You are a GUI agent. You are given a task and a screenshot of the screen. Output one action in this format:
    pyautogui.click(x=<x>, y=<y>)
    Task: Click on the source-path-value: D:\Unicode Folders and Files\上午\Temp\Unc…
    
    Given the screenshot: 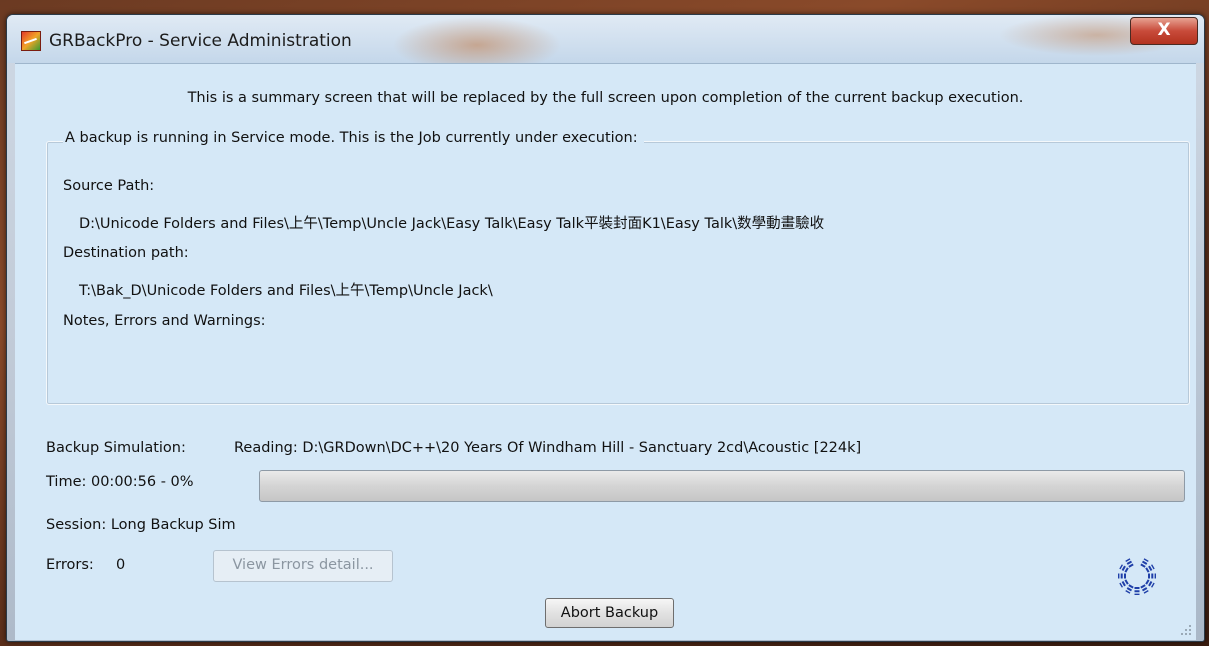 What is the action you would take?
    pyautogui.click(x=452, y=224)
    